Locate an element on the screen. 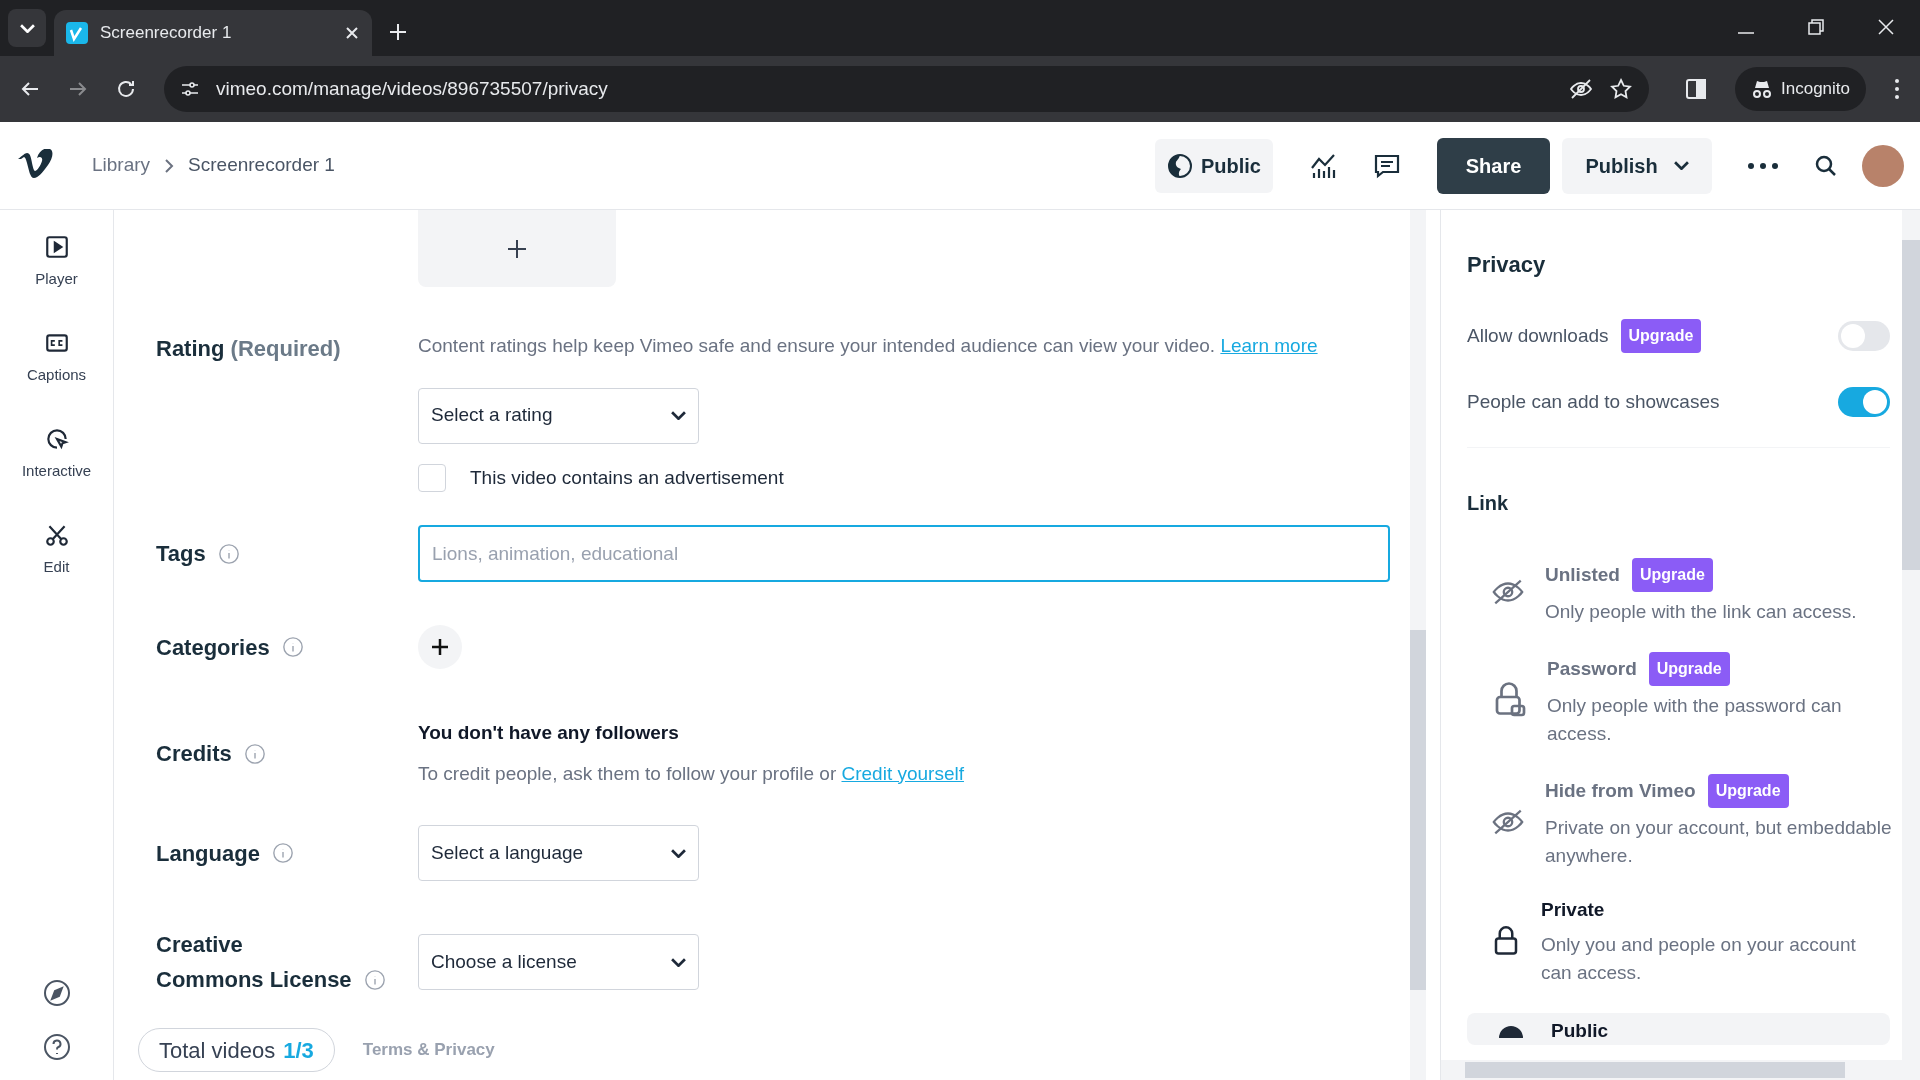  address-bar: vimeo.com/manage/videos/896735507/privacy is located at coordinates (906, 89).